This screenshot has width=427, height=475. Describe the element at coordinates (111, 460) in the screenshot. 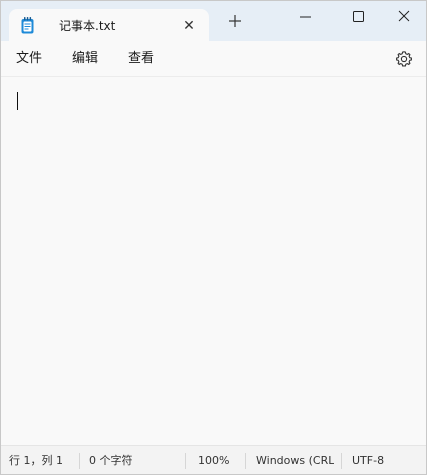

I see `character-count: 0 个字符` at that location.